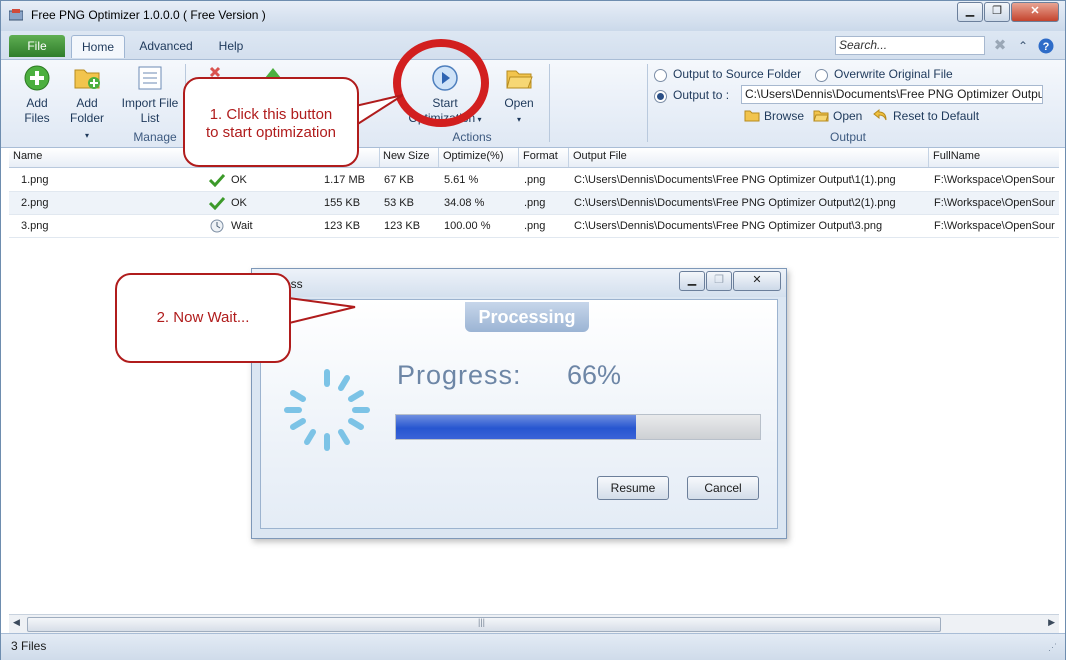 This screenshot has width=1066, height=660. What do you see at coordinates (1035, 12) in the screenshot?
I see `close-button: ✕` at bounding box center [1035, 12].